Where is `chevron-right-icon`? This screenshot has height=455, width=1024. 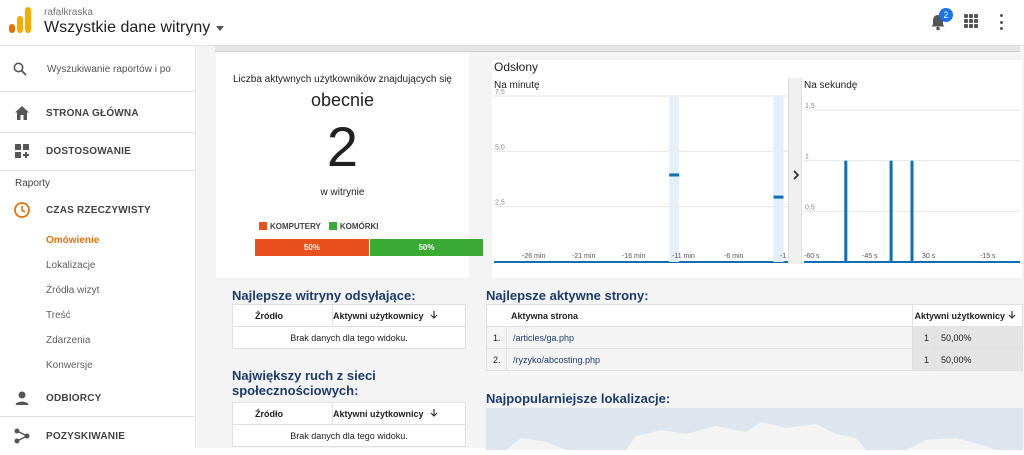 chevron-right-icon is located at coordinates (796, 175).